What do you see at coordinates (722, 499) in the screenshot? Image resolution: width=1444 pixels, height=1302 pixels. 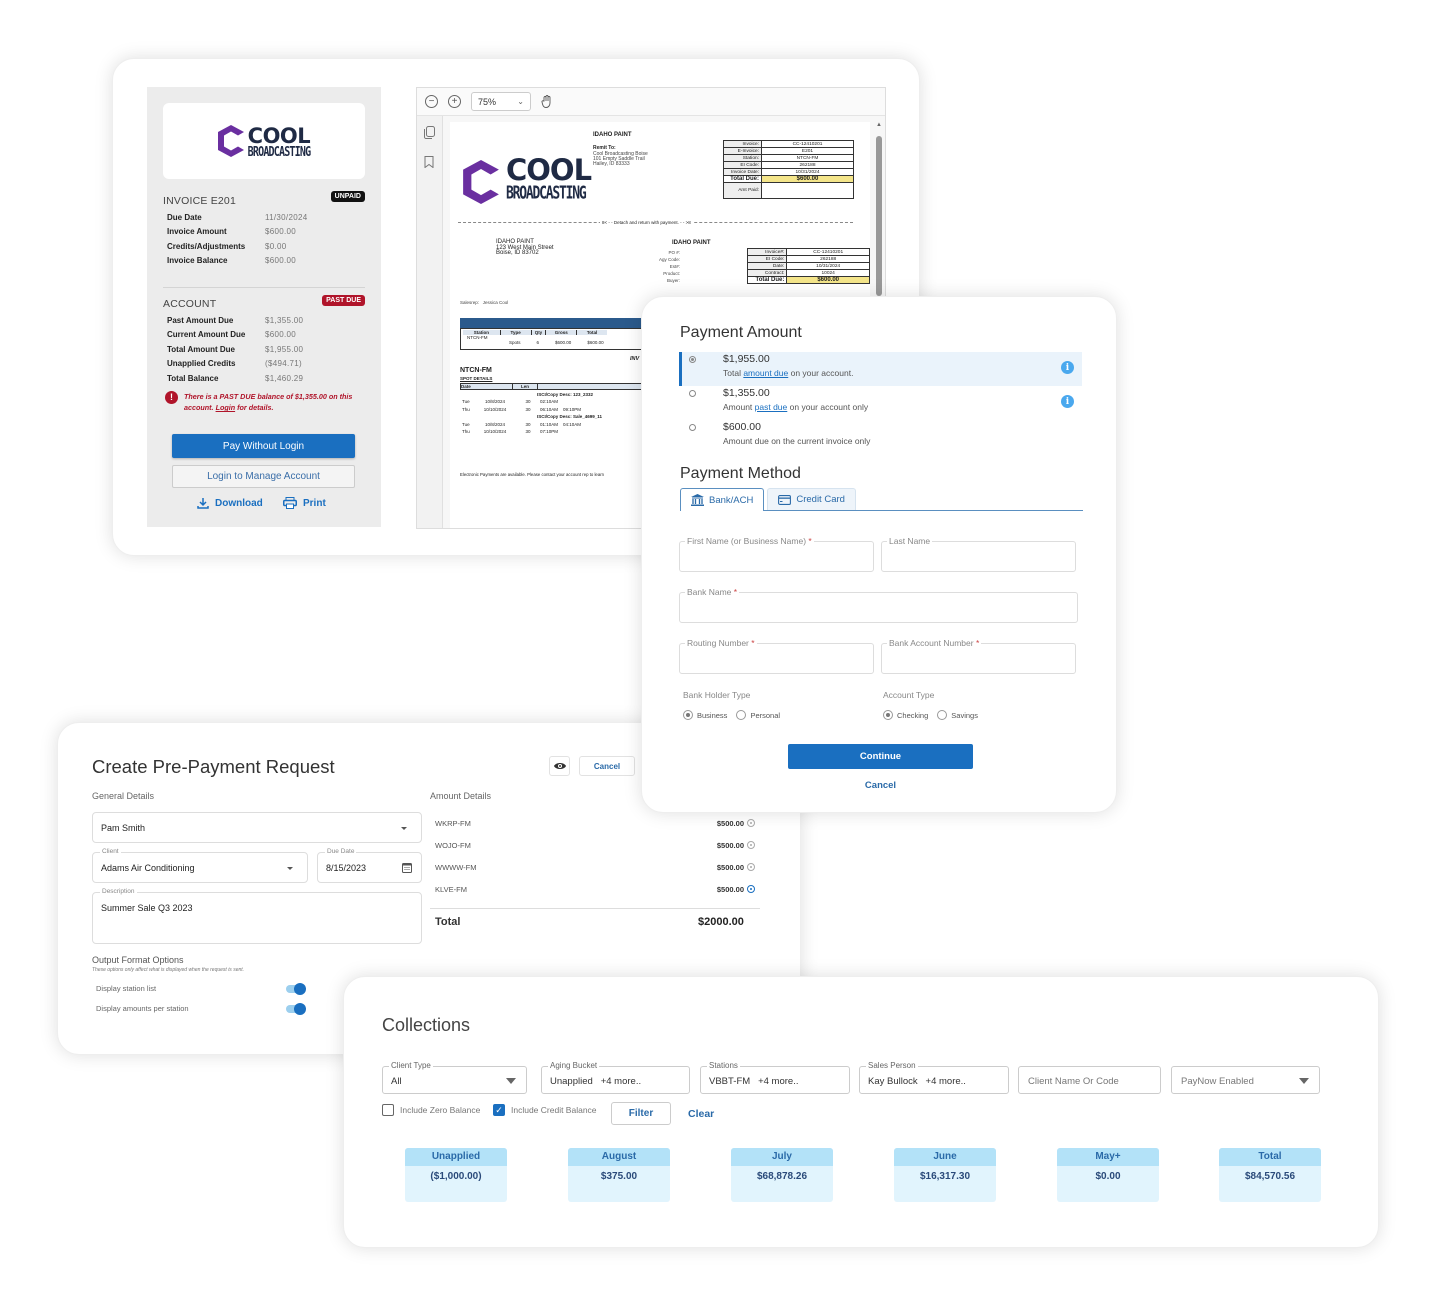 I see `tab-bank-ach: Bank/ACH` at bounding box center [722, 499].